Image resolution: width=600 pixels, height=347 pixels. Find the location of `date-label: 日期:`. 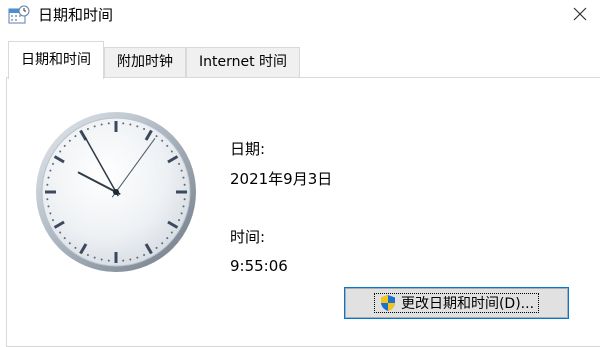

date-label: 日期: is located at coordinates (248, 149).